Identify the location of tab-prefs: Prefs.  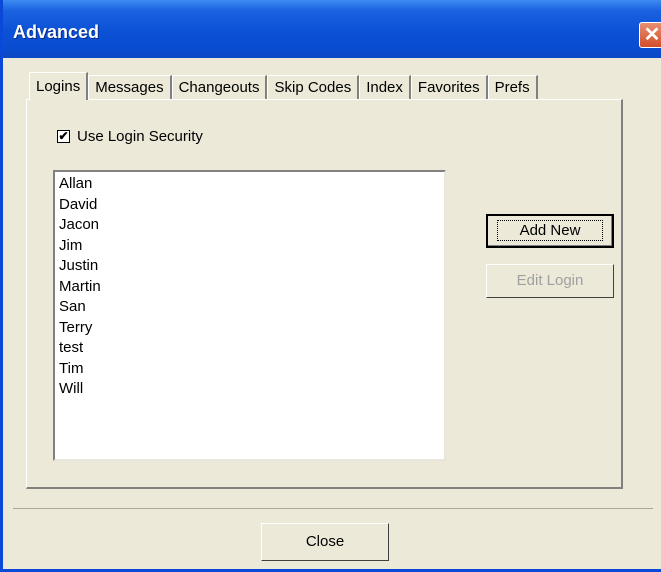
(512, 87).